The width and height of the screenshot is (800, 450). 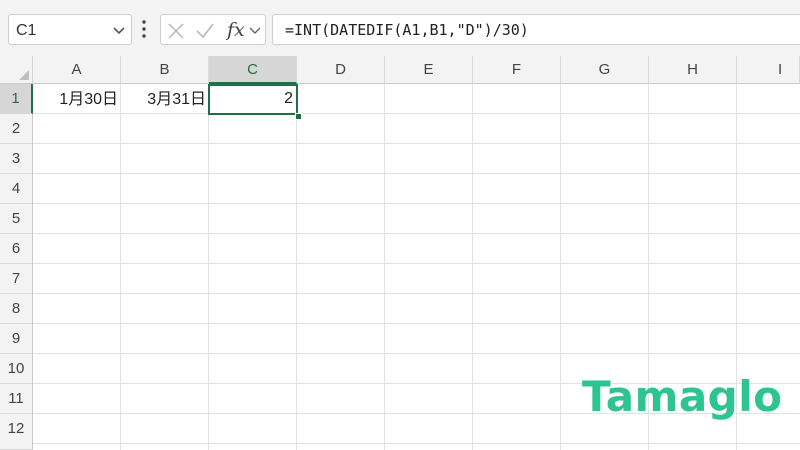 I want to click on formula-text: =INT(DATEDIF(A1,B1,"D")/30), so click(x=407, y=30).